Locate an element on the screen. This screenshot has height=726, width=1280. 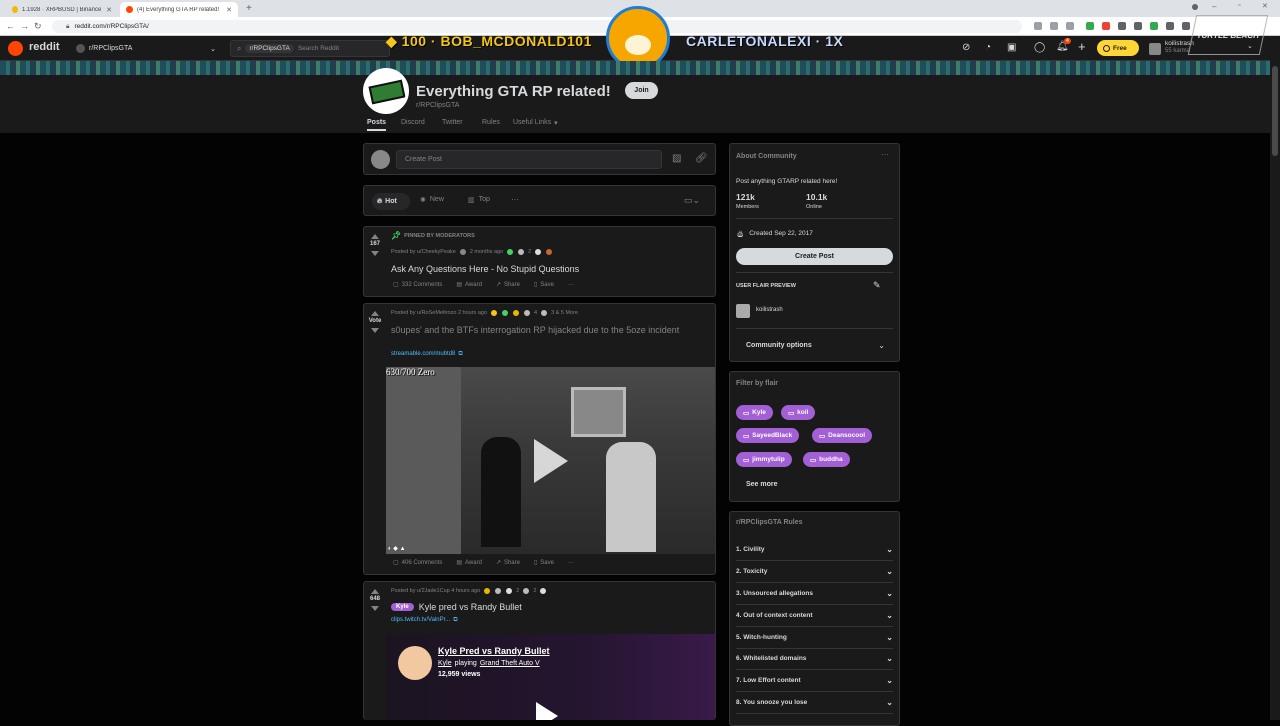
post-link: clips.twitch.tv/VainPr... ⧉ is located at coordinates (424, 620).